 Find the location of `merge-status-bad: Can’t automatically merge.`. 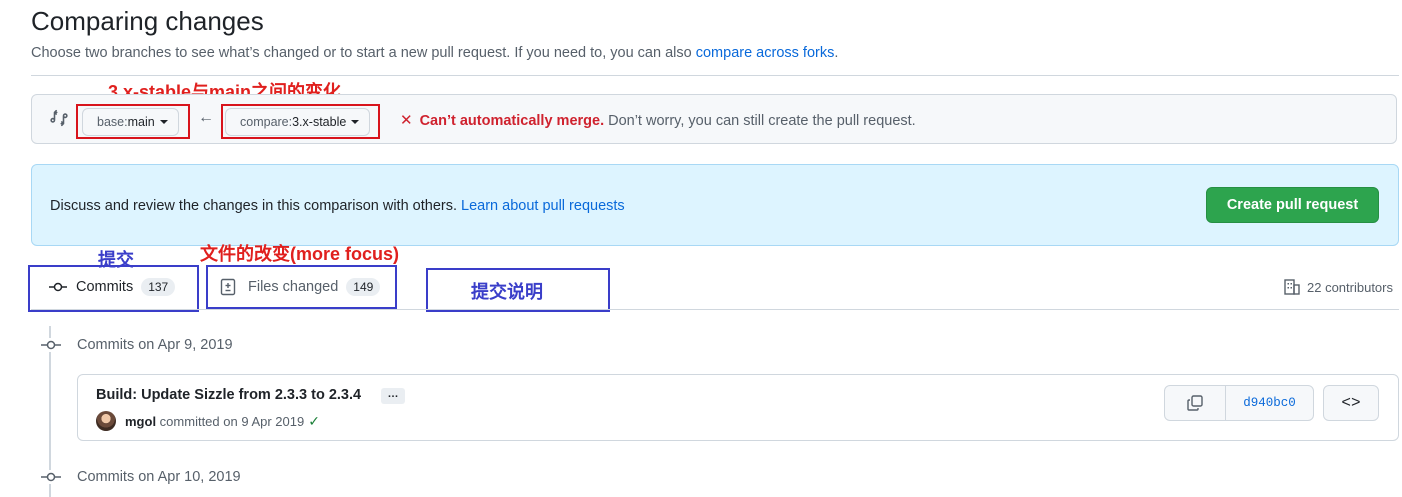

merge-status-bad: Can’t automatically merge. is located at coordinates (512, 121).